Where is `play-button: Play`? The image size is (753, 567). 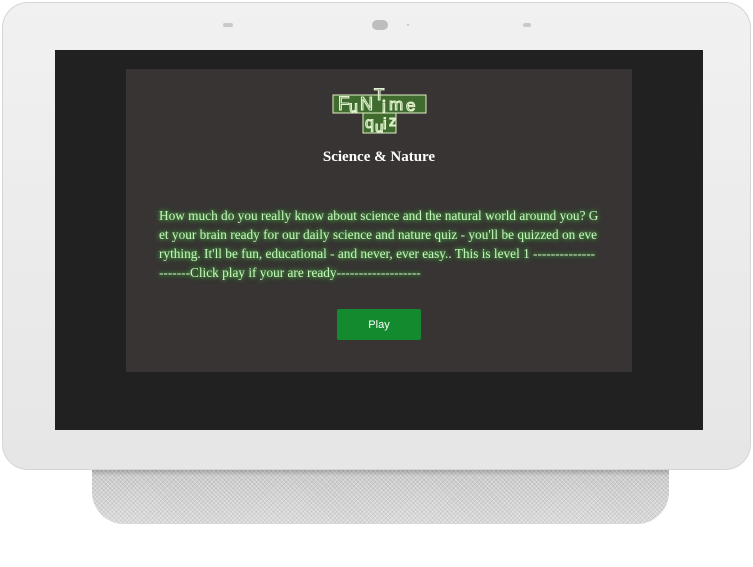
play-button: Play is located at coordinates (379, 324).